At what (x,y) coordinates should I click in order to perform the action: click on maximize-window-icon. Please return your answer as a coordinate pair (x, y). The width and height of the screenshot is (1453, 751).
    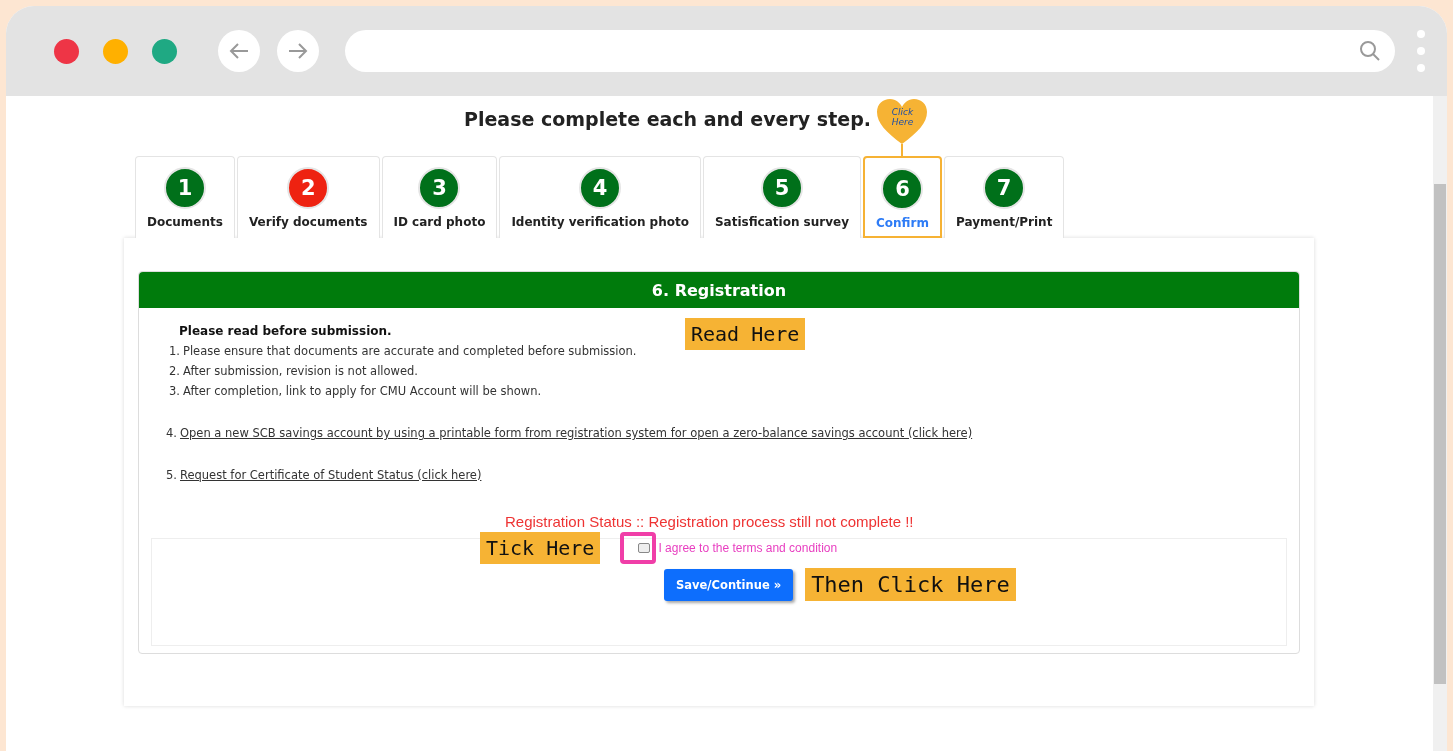
    Looking at the image, I should click on (164, 51).